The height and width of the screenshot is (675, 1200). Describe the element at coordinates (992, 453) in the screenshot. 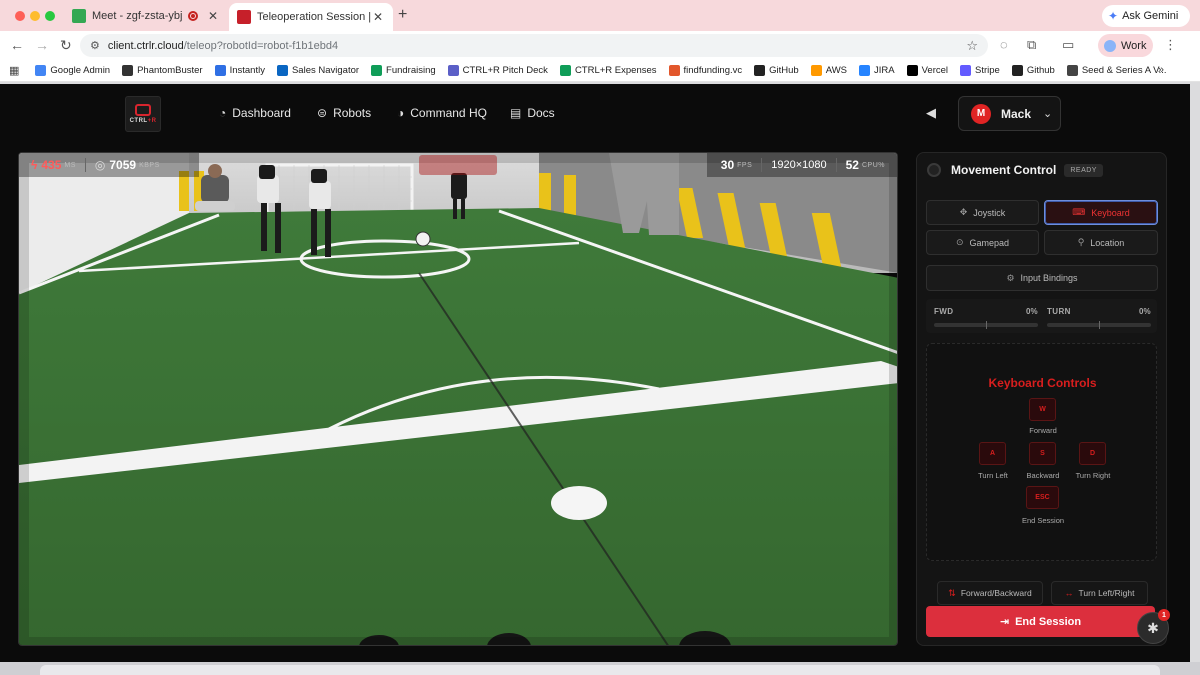

I see `key-a: A` at that location.